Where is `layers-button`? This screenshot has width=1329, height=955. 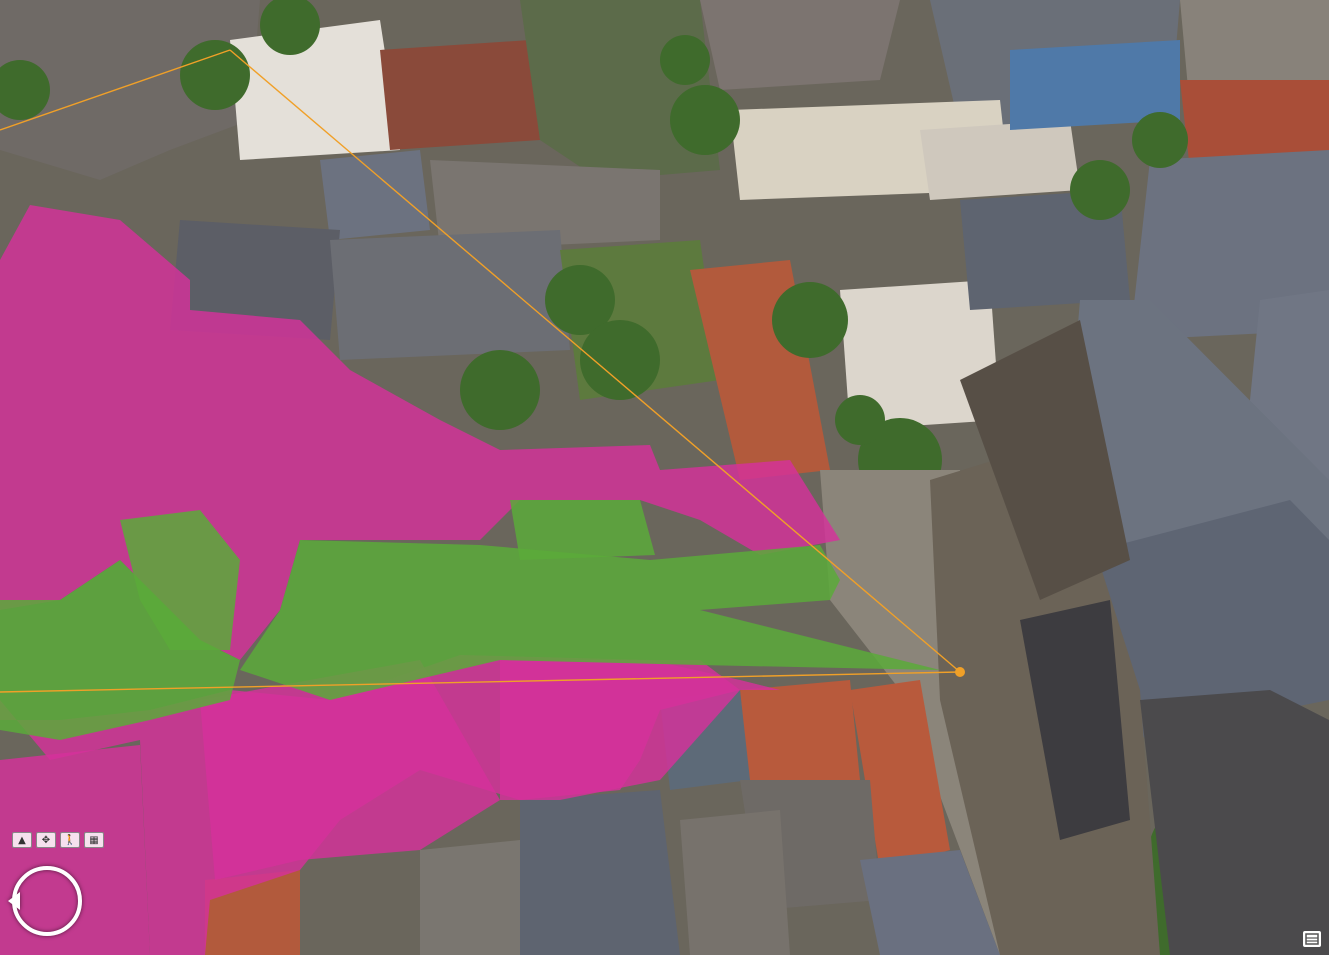 layers-button is located at coordinates (1312, 939).